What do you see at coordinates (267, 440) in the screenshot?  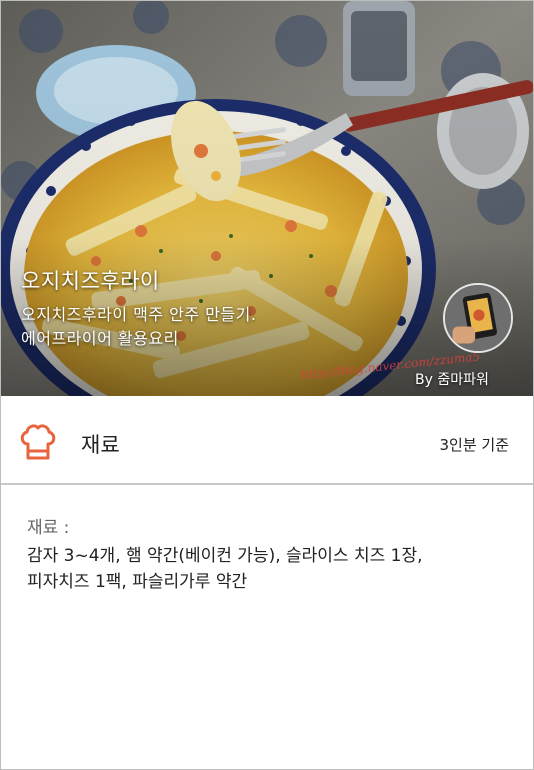 I see `ingredients-header: 재료 3인분 기준` at bounding box center [267, 440].